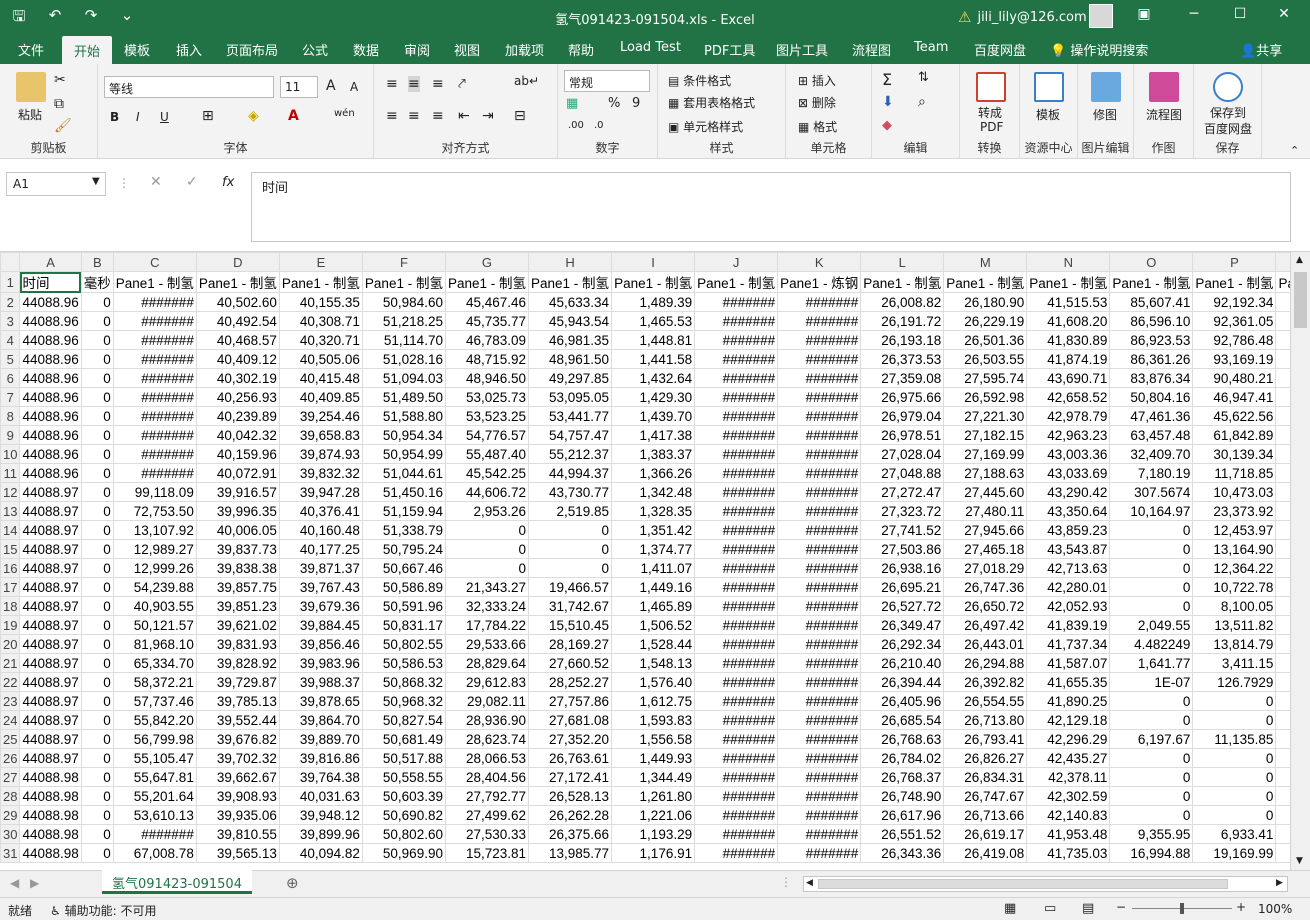 This screenshot has height=920, width=1310. What do you see at coordinates (653, 568) in the screenshot?
I see `cell: 1,411.07` at bounding box center [653, 568].